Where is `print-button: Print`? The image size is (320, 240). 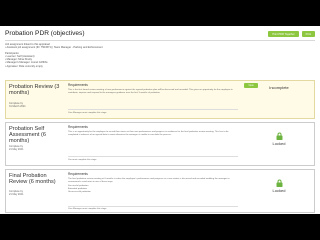
print-button: Print is located at coordinates (308, 34).